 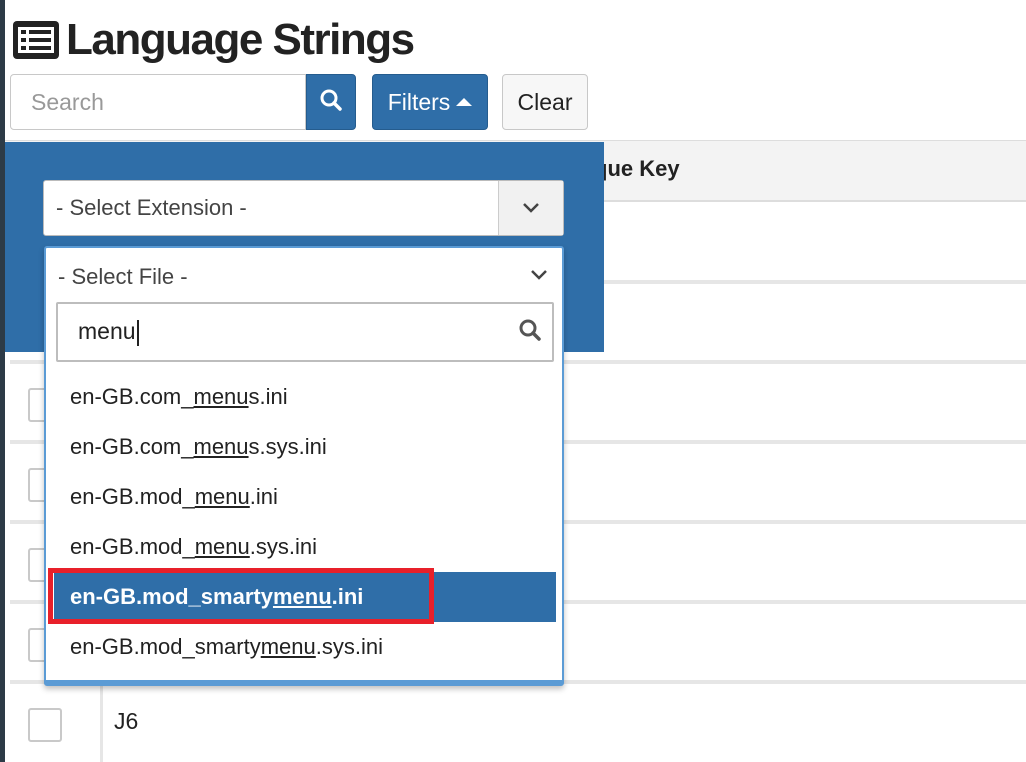 I want to click on page-title: Language Strings, so click(x=240, y=39).